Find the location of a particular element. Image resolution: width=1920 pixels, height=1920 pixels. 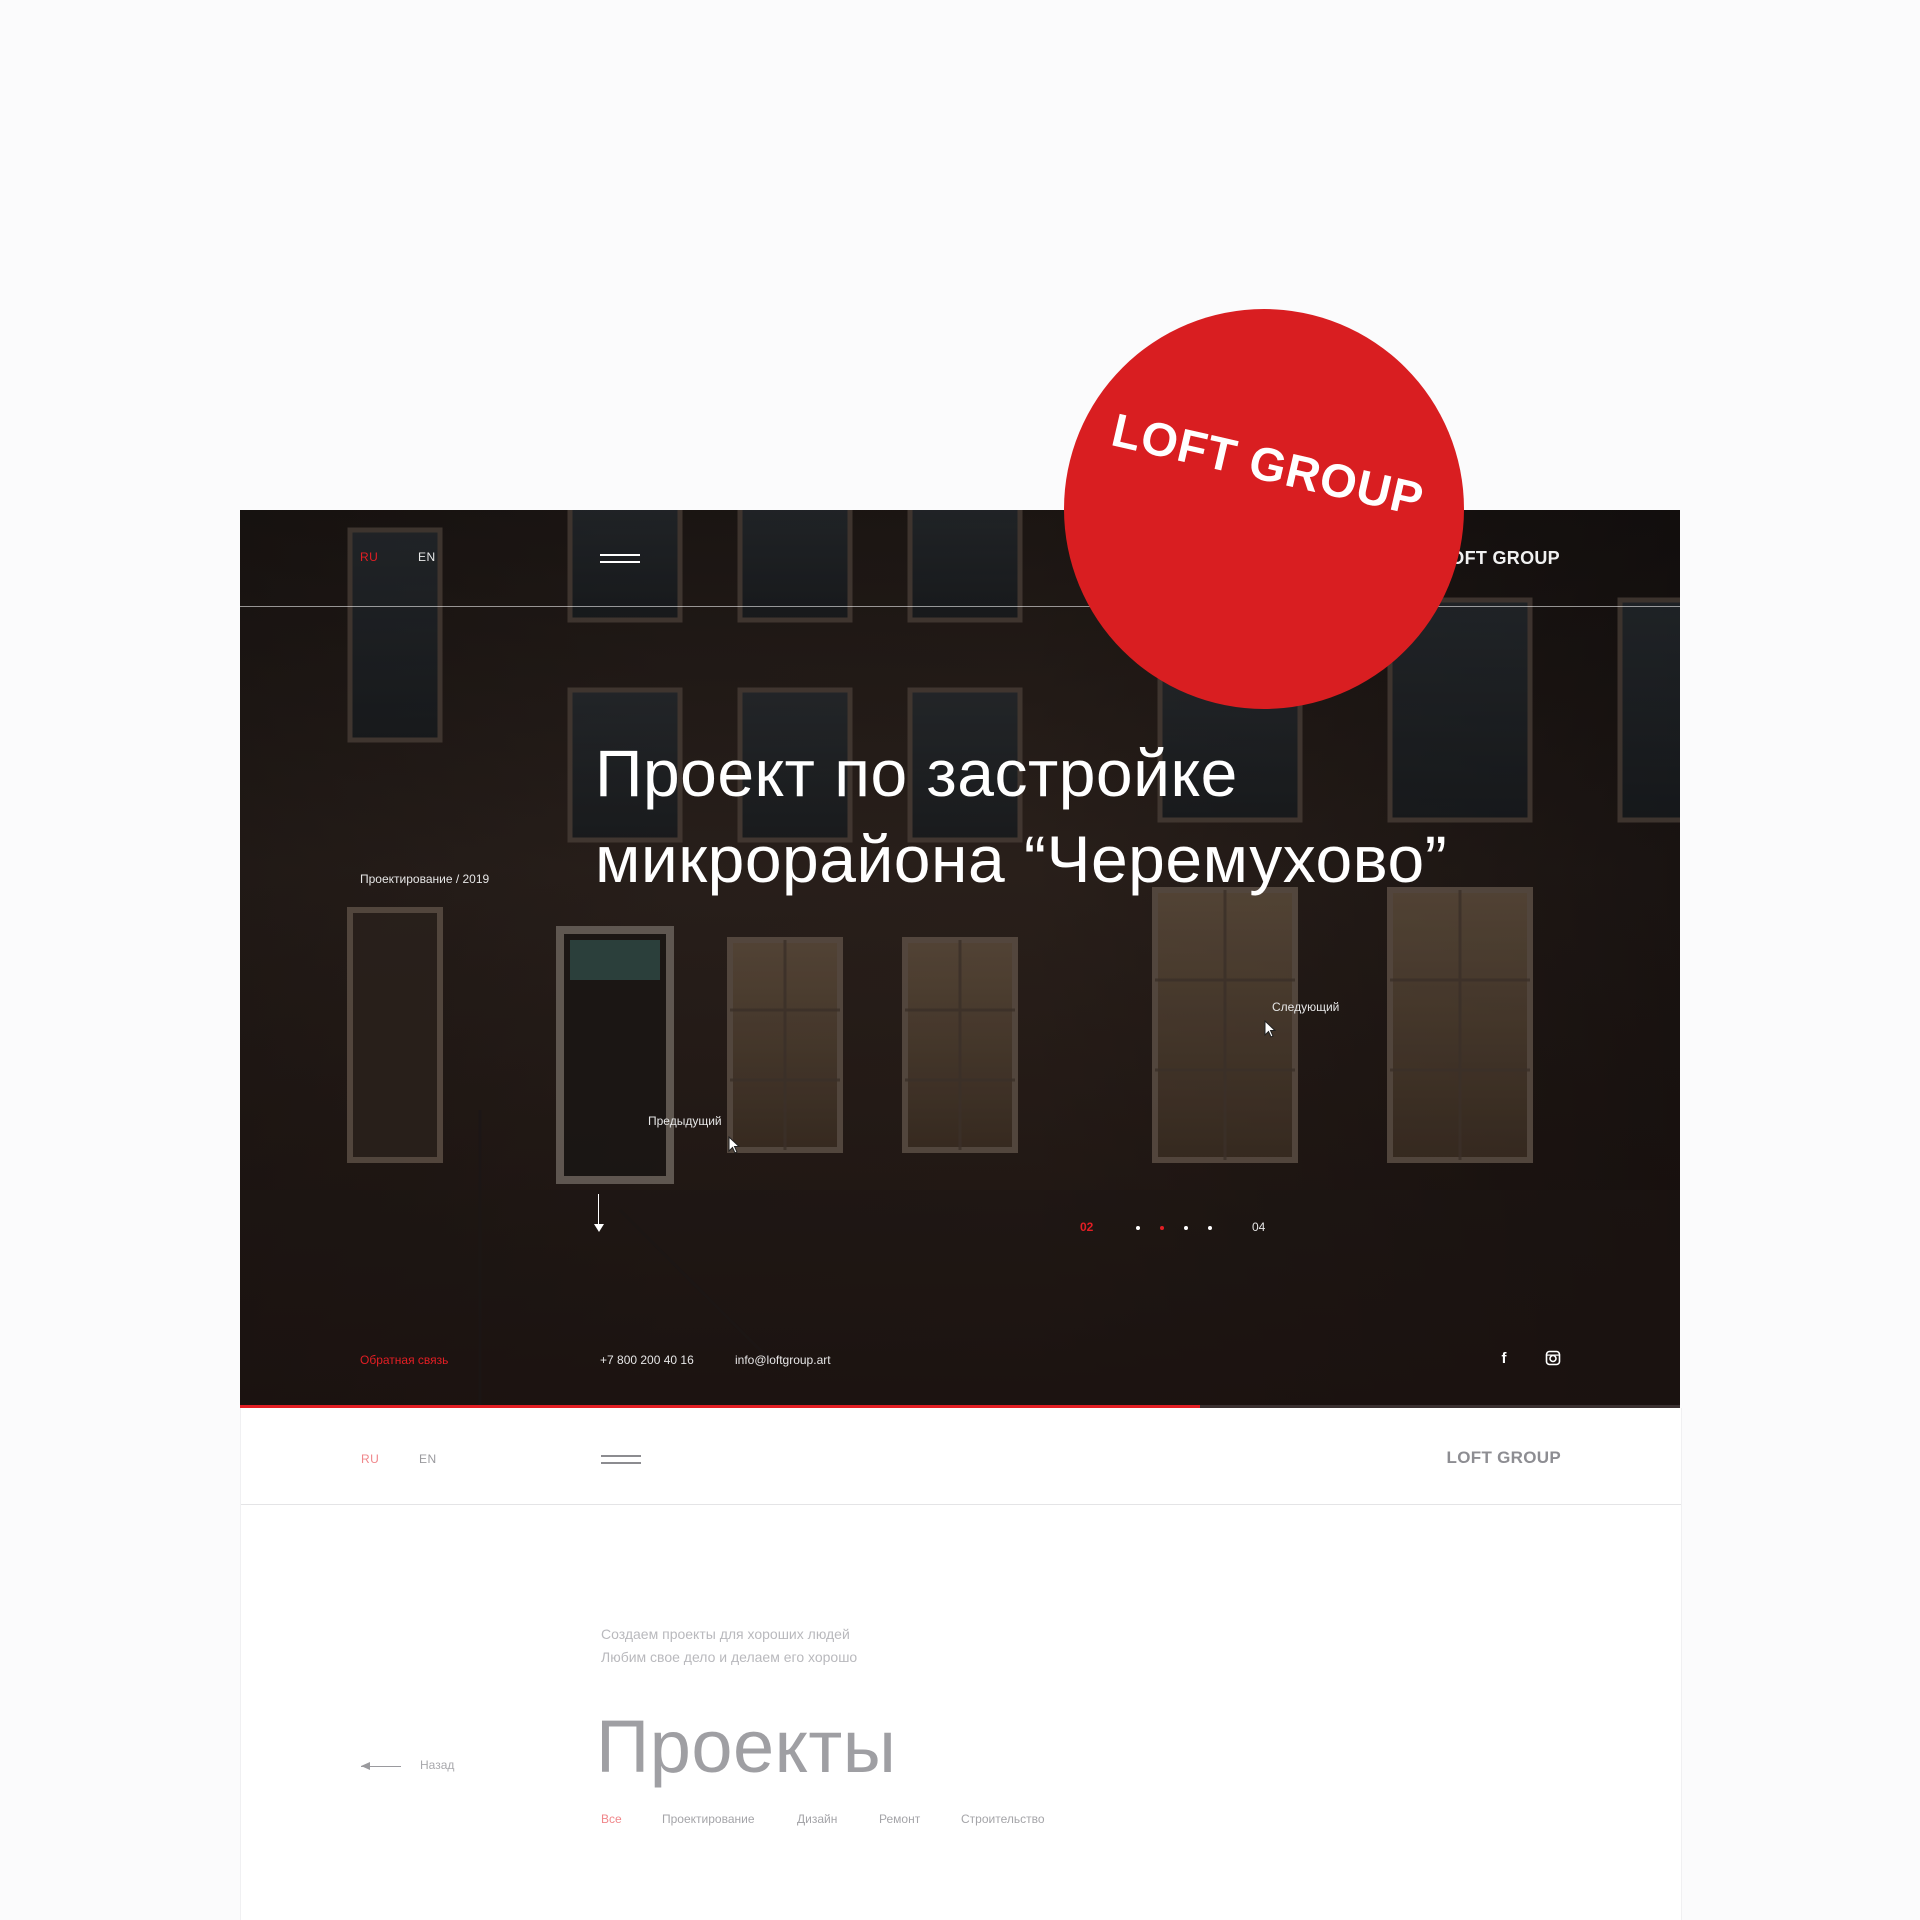

pager-dot-active is located at coordinates (1162, 1228).